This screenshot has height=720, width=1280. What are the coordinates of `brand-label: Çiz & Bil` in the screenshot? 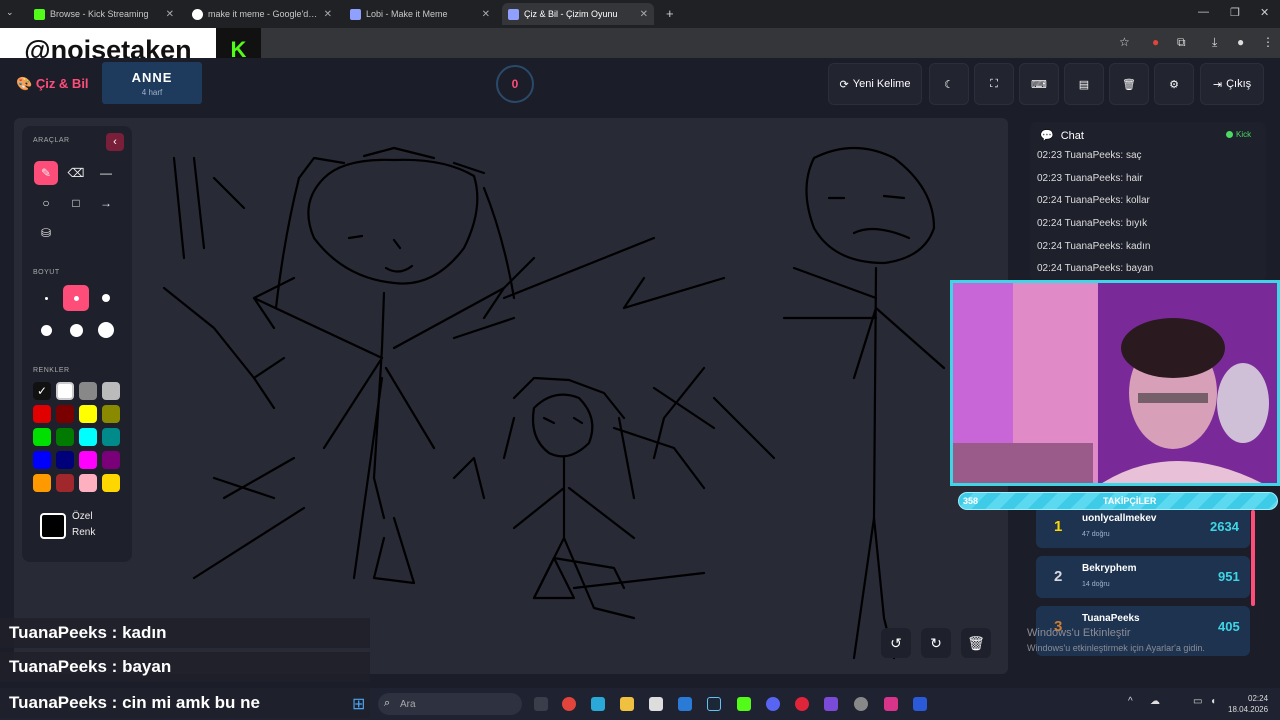 It's located at (62, 83).